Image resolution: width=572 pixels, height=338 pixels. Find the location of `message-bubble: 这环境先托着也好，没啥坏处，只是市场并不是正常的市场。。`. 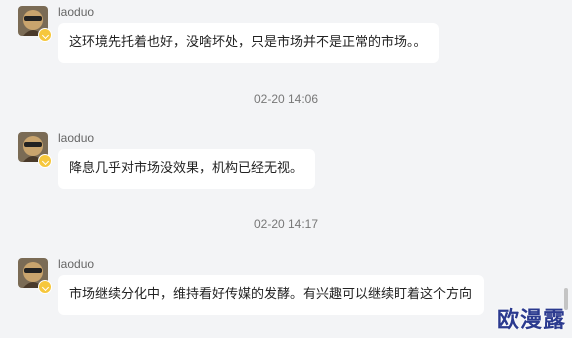

message-bubble: 这环境先托着也好，没啥坏处，只是市场并不是正常的市场。。 is located at coordinates (248, 43).